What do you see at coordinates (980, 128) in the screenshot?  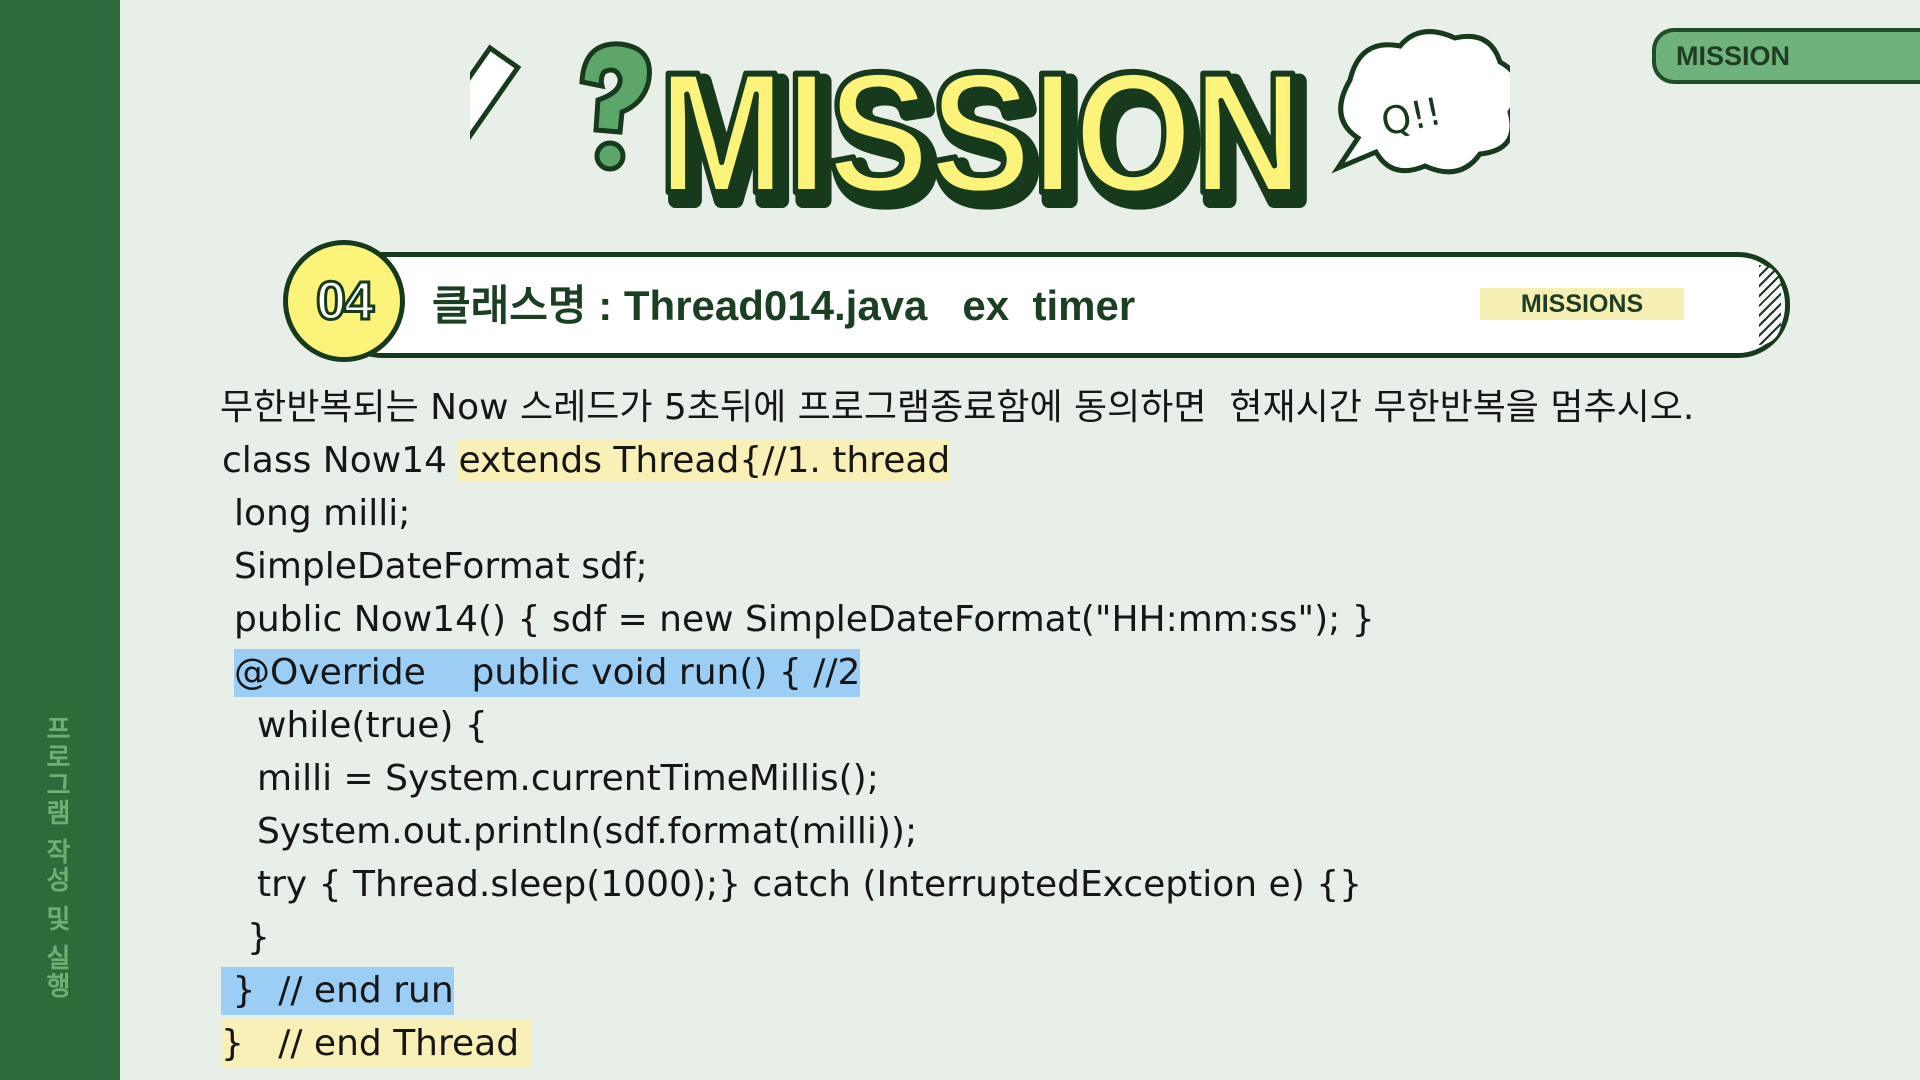 I see `mission-title-text-fill: MISSION` at bounding box center [980, 128].